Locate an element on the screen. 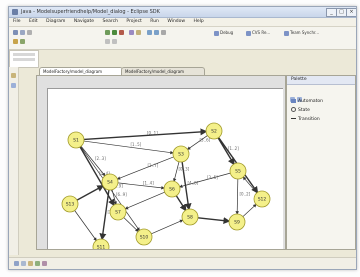  save-icon is located at coordinates (22, 32).